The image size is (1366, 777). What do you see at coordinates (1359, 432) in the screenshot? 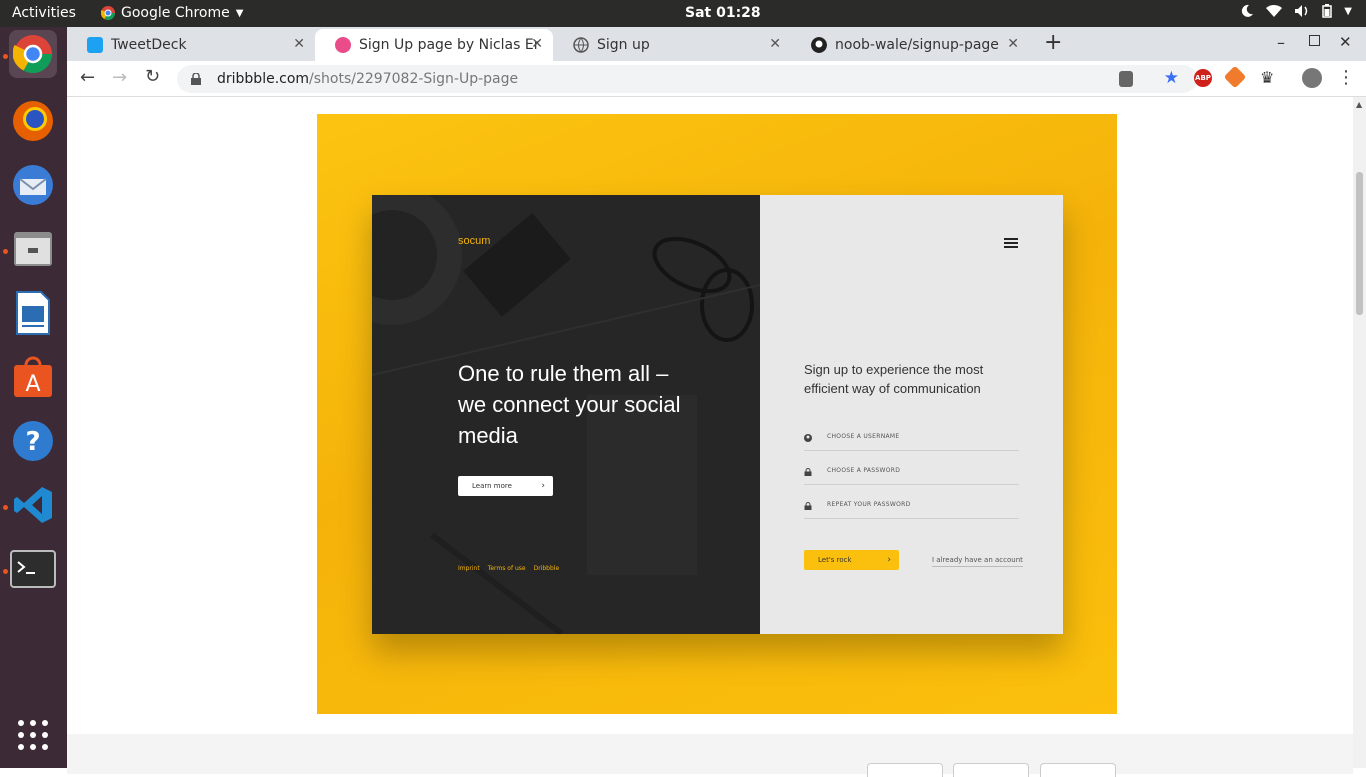
I see `page-scrollbar: ▲` at bounding box center [1359, 432].